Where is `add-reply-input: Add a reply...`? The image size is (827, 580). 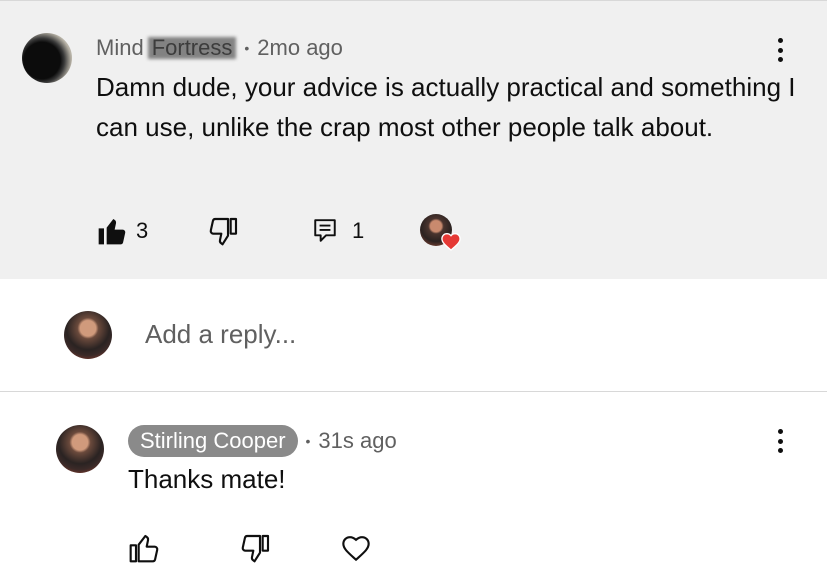
add-reply-input: Add a reply... is located at coordinates (220, 334).